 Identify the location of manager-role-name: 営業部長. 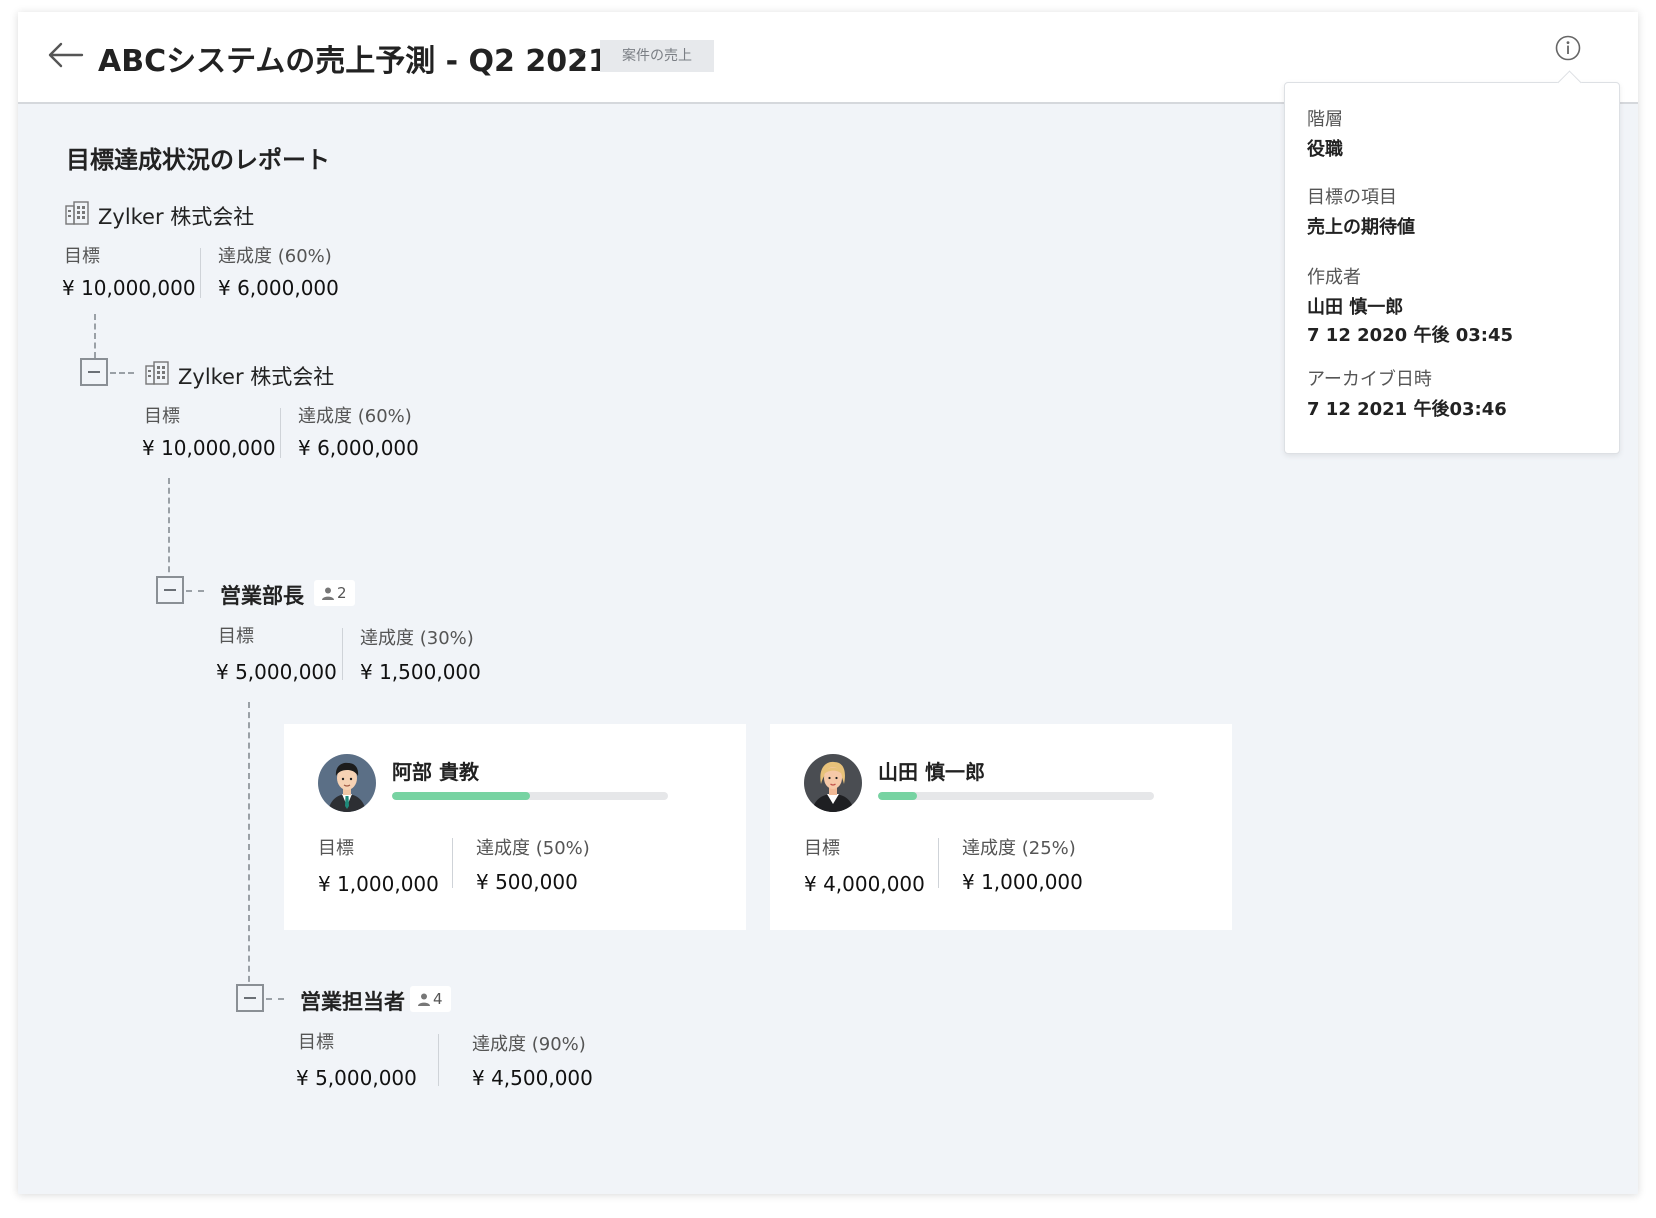
(262, 596).